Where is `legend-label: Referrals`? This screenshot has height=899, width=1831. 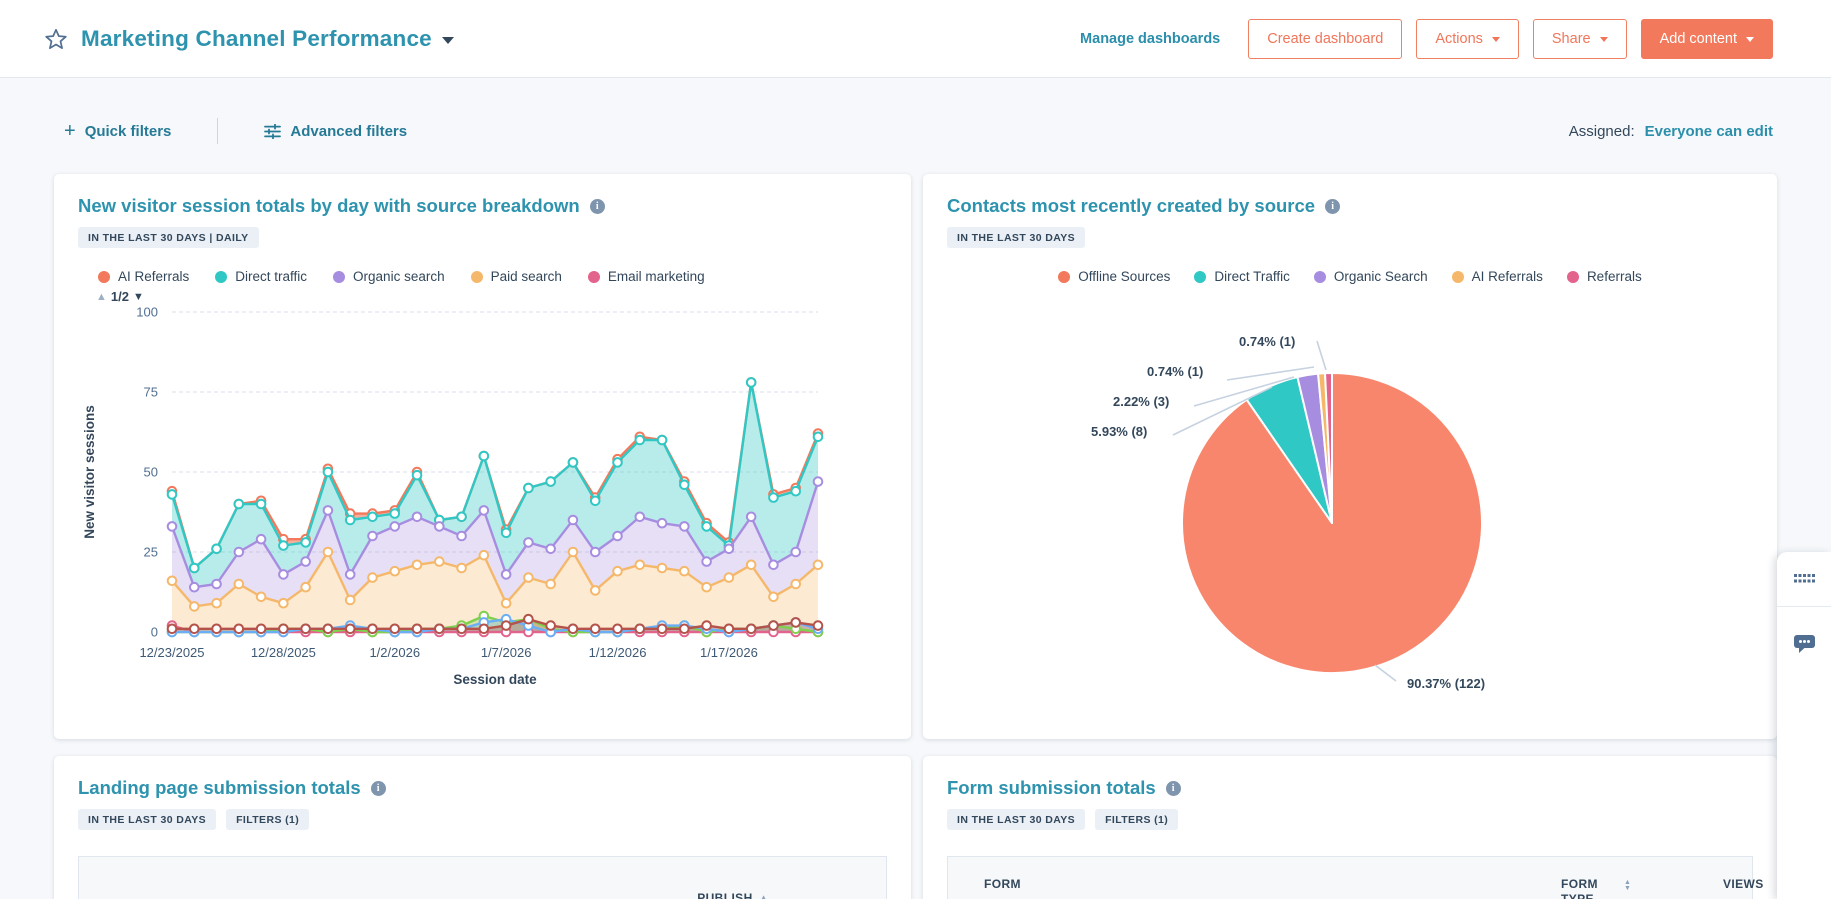
legend-label: Referrals is located at coordinates (1614, 276).